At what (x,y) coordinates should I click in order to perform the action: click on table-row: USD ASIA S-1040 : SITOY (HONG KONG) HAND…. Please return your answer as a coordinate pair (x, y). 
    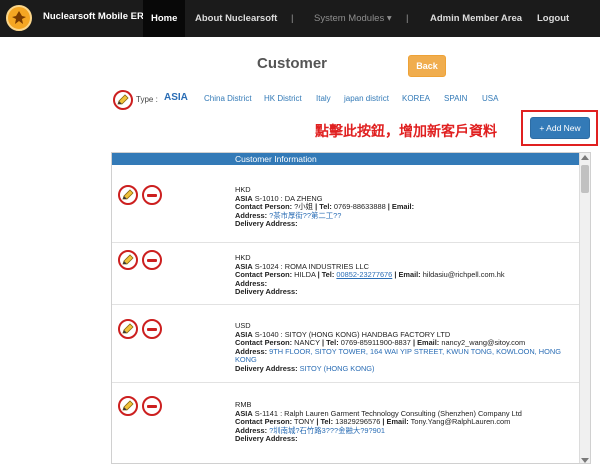
    Looking at the image, I should click on (346, 344).